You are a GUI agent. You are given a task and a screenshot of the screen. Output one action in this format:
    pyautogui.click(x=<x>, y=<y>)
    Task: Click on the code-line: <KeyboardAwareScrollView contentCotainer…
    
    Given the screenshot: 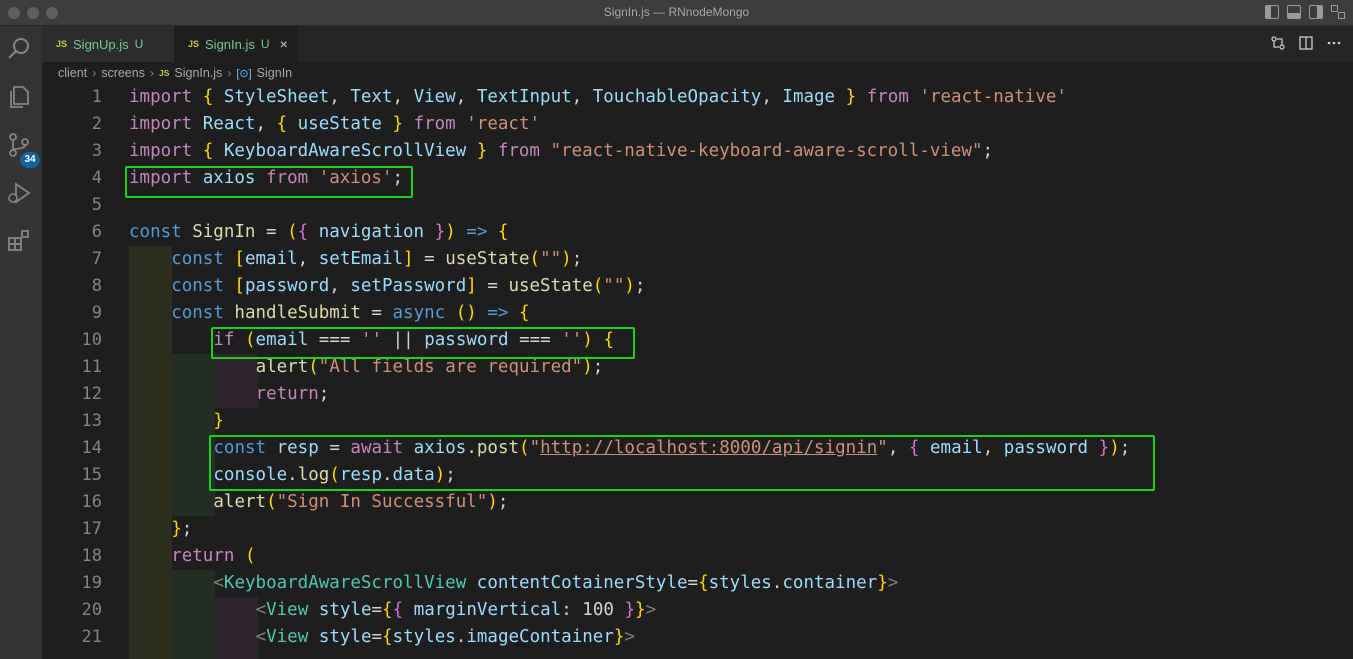 What is the action you would take?
    pyautogui.click(x=556, y=583)
    